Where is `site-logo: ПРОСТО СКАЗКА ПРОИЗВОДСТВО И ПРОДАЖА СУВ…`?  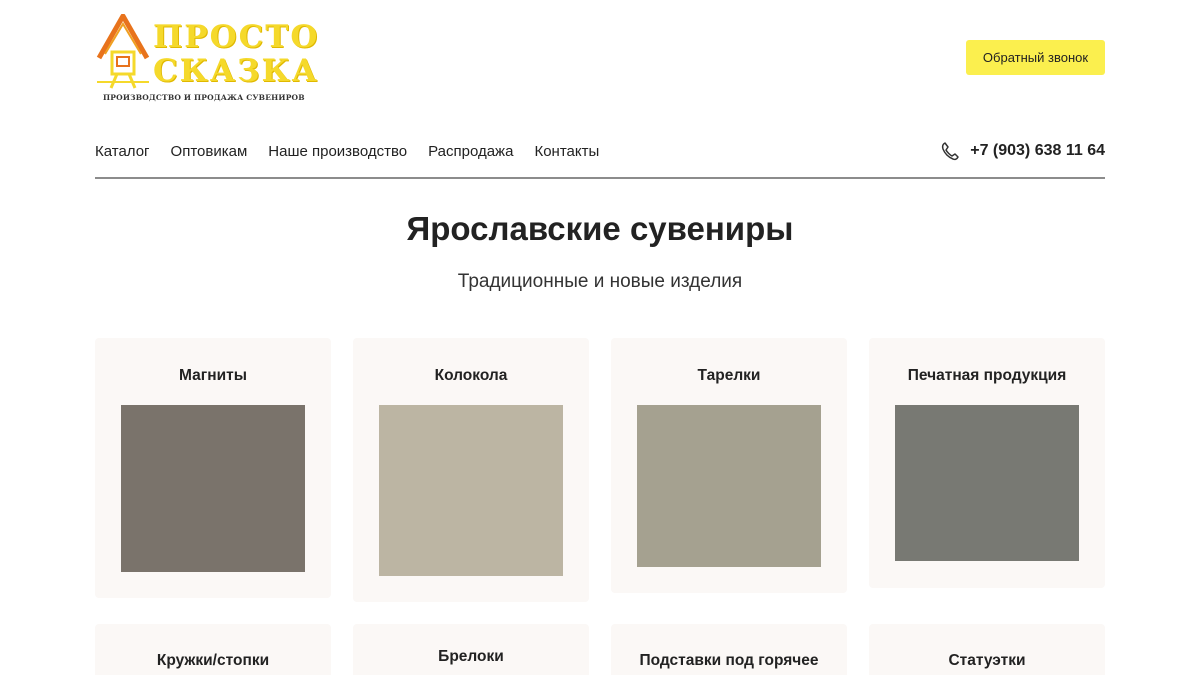 site-logo: ПРОСТО СКАЗКА ПРОИЗВОДСТВО И ПРОДАЖА СУВ… is located at coordinates (206, 59).